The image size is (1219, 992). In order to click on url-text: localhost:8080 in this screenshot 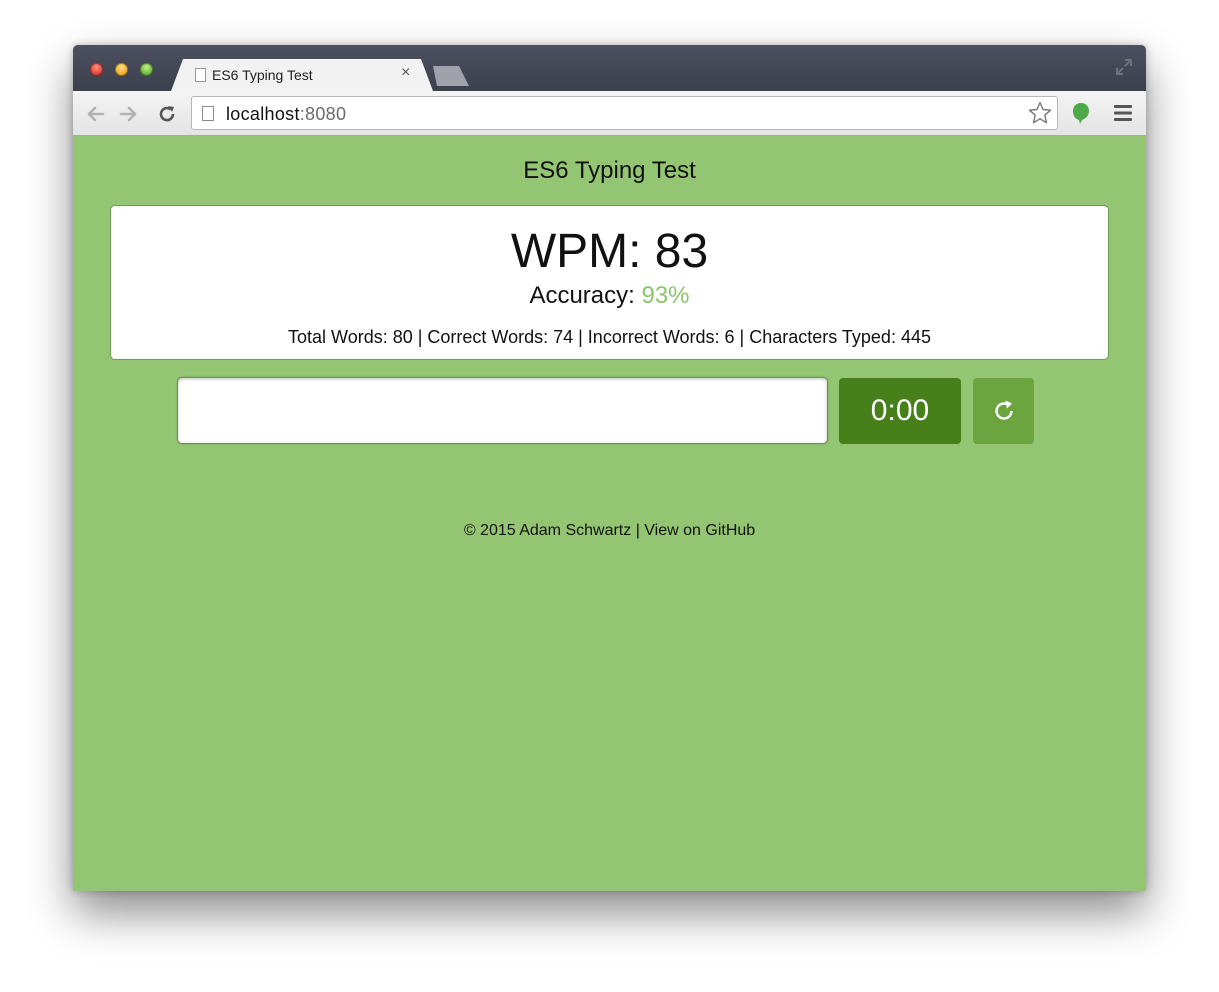, I will do `click(286, 114)`.